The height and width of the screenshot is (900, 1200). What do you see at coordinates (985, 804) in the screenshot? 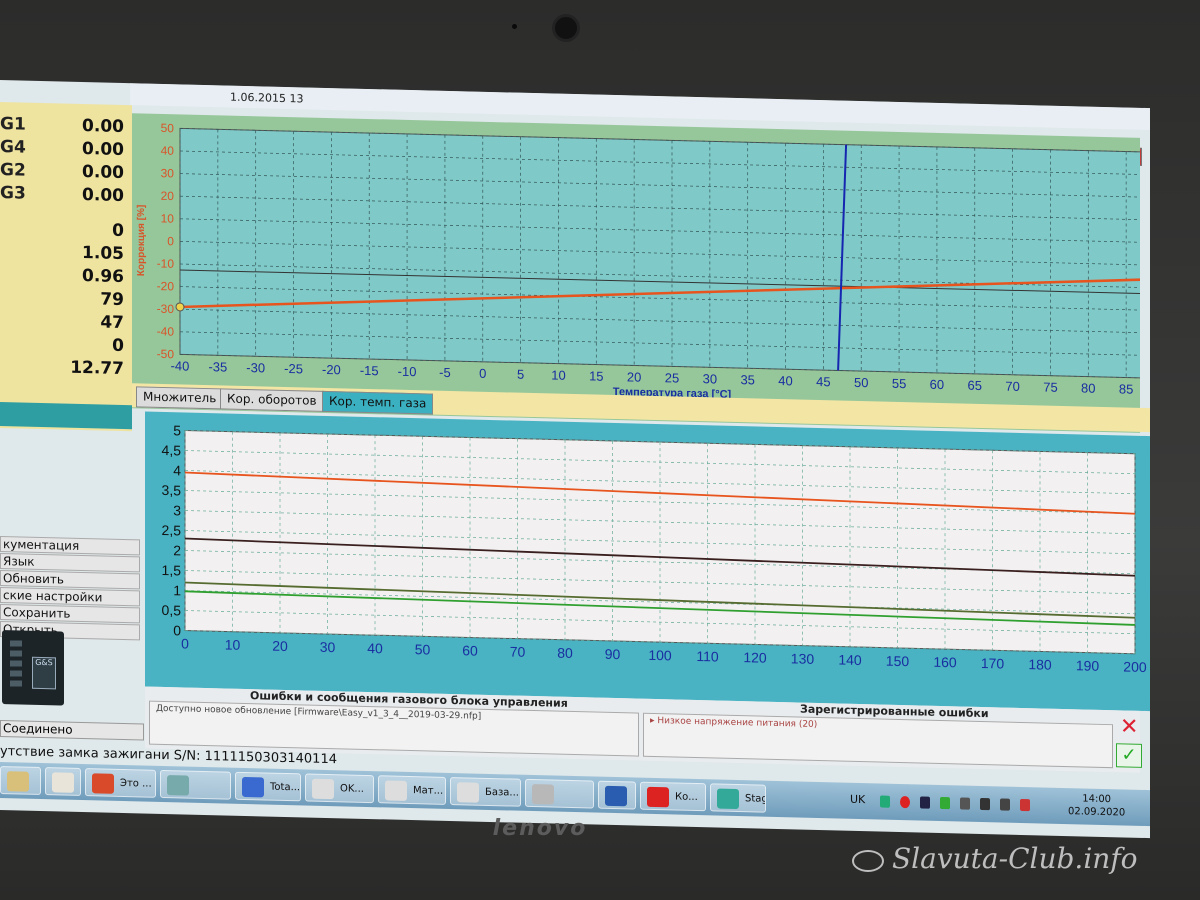
I see `battery-icon` at bounding box center [985, 804].